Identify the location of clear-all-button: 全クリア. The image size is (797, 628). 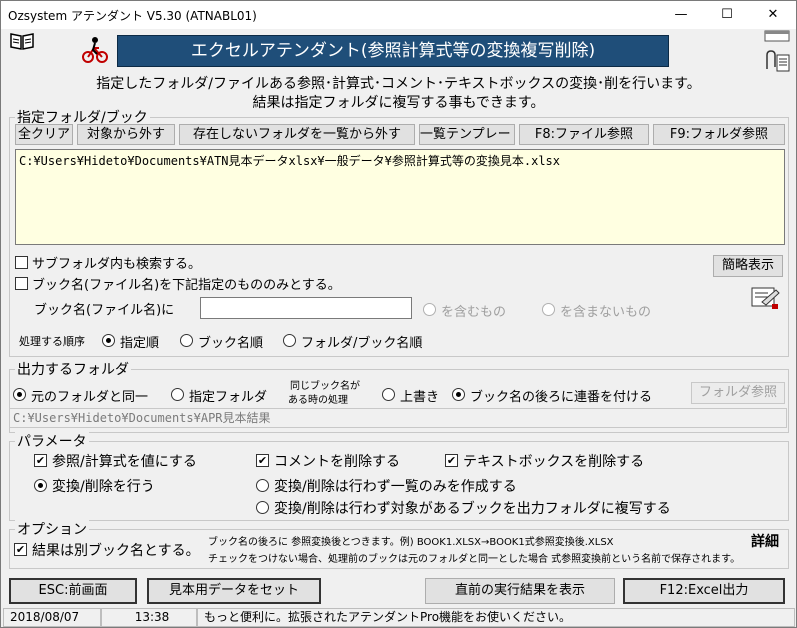
(44, 134).